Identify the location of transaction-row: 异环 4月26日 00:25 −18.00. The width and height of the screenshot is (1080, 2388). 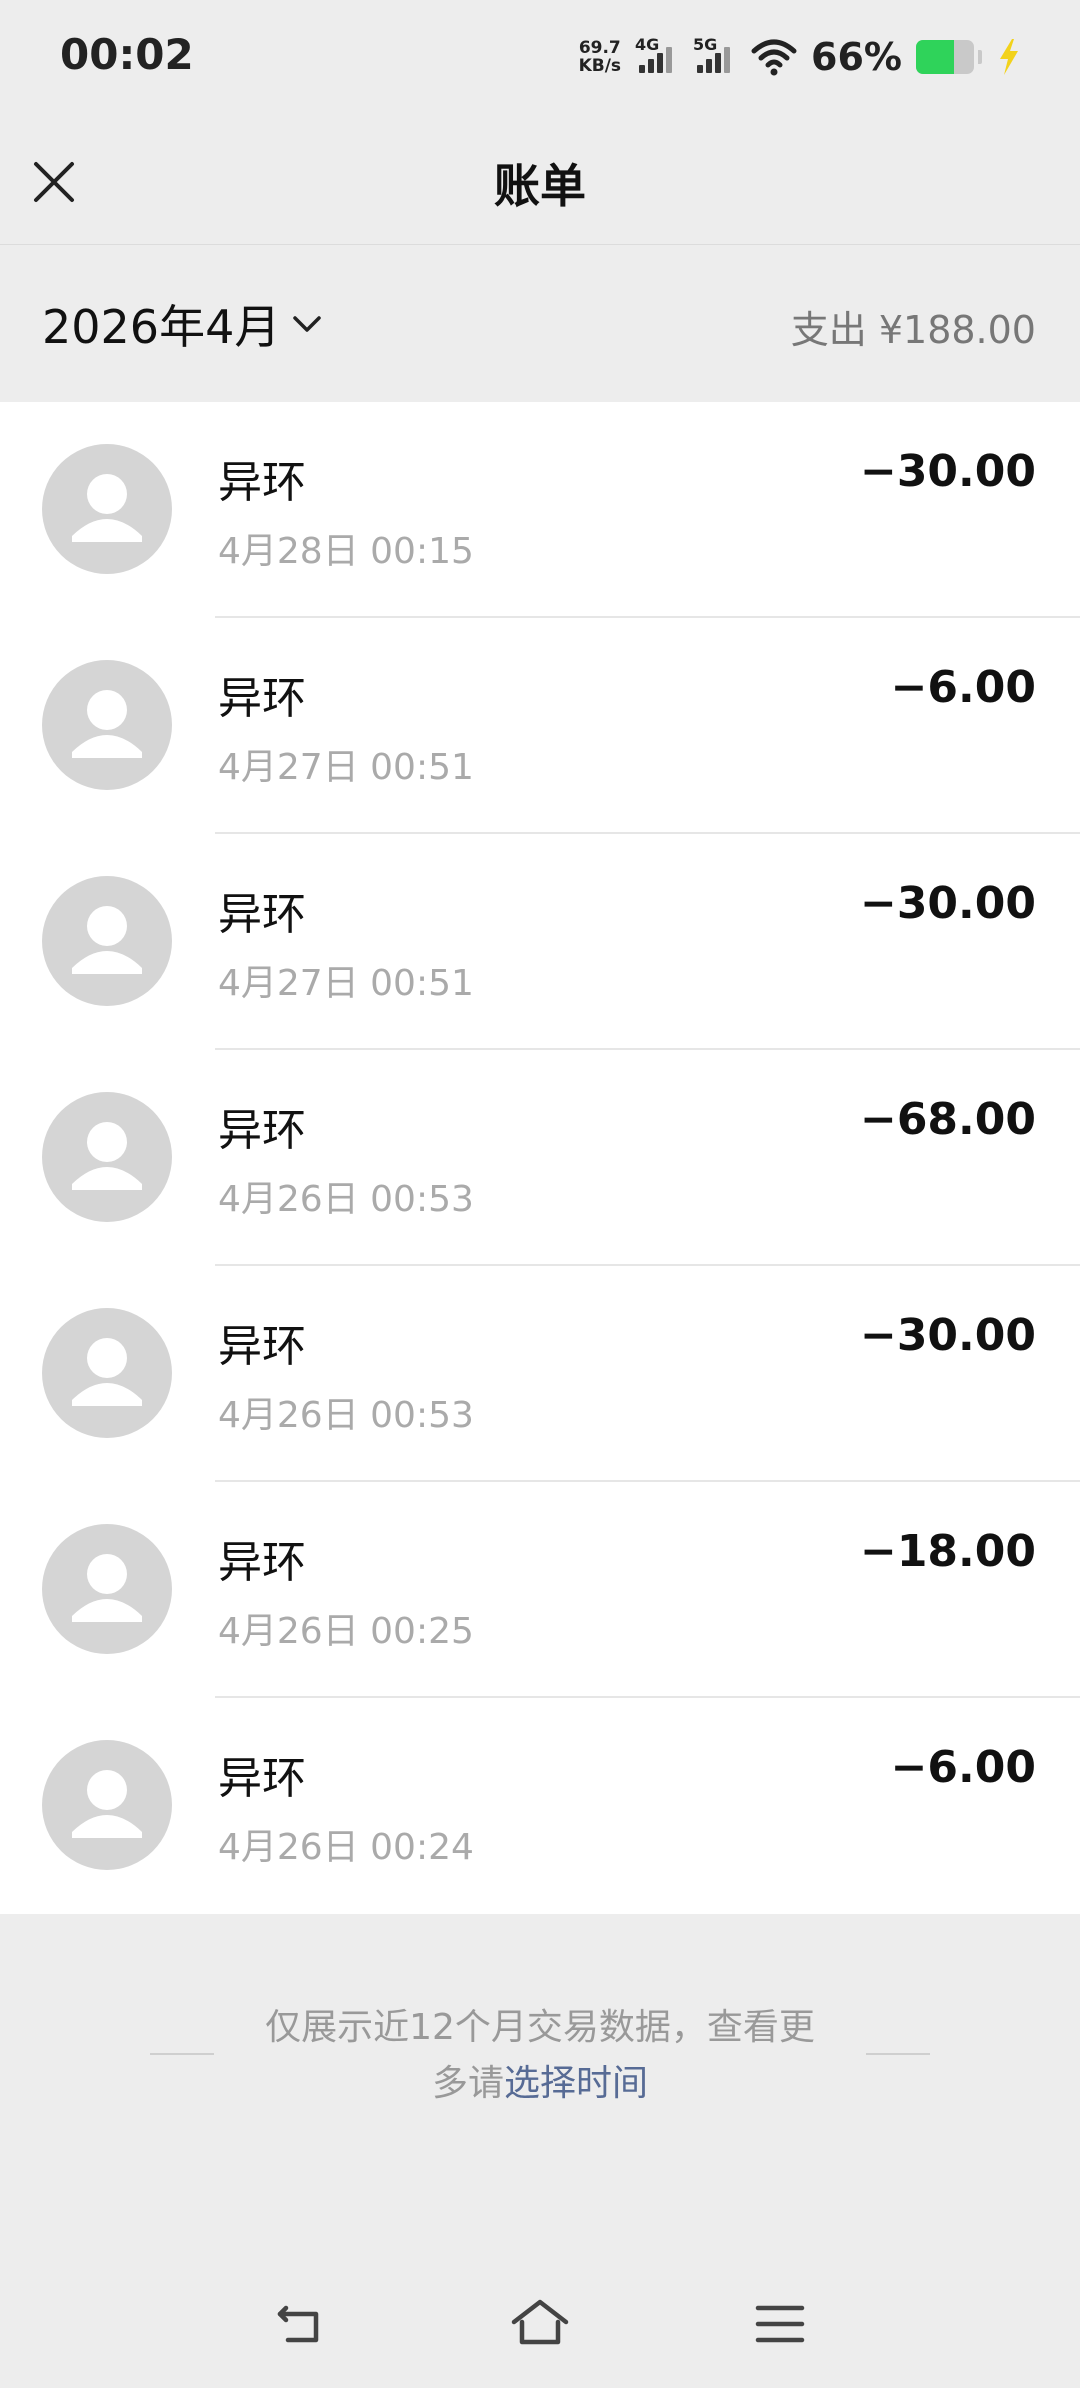
(540, 1590).